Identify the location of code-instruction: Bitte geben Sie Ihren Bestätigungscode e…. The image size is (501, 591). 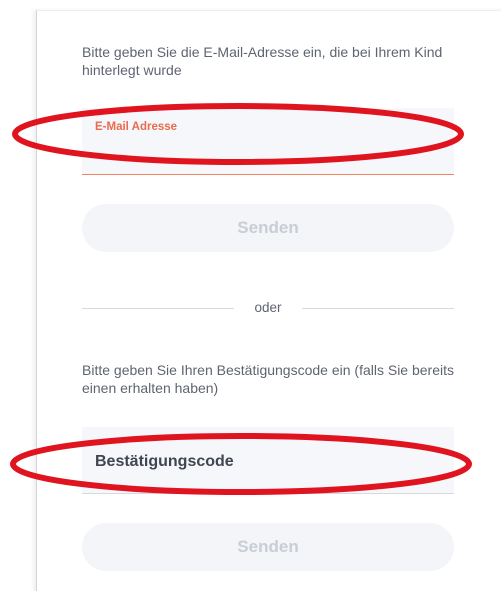
(268, 379).